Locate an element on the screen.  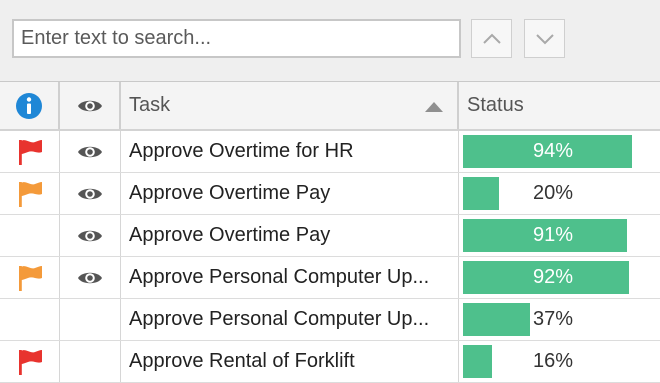
chevron-up-icon is located at coordinates (491, 38).